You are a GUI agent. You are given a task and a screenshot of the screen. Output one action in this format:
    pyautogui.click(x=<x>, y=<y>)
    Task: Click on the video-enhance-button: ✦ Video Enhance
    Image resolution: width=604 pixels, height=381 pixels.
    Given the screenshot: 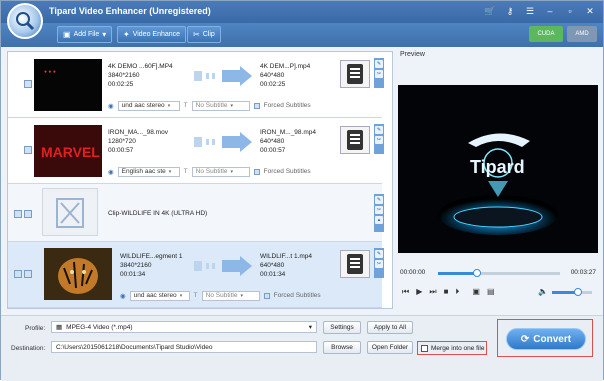 What is the action you would take?
    pyautogui.click(x=152, y=34)
    